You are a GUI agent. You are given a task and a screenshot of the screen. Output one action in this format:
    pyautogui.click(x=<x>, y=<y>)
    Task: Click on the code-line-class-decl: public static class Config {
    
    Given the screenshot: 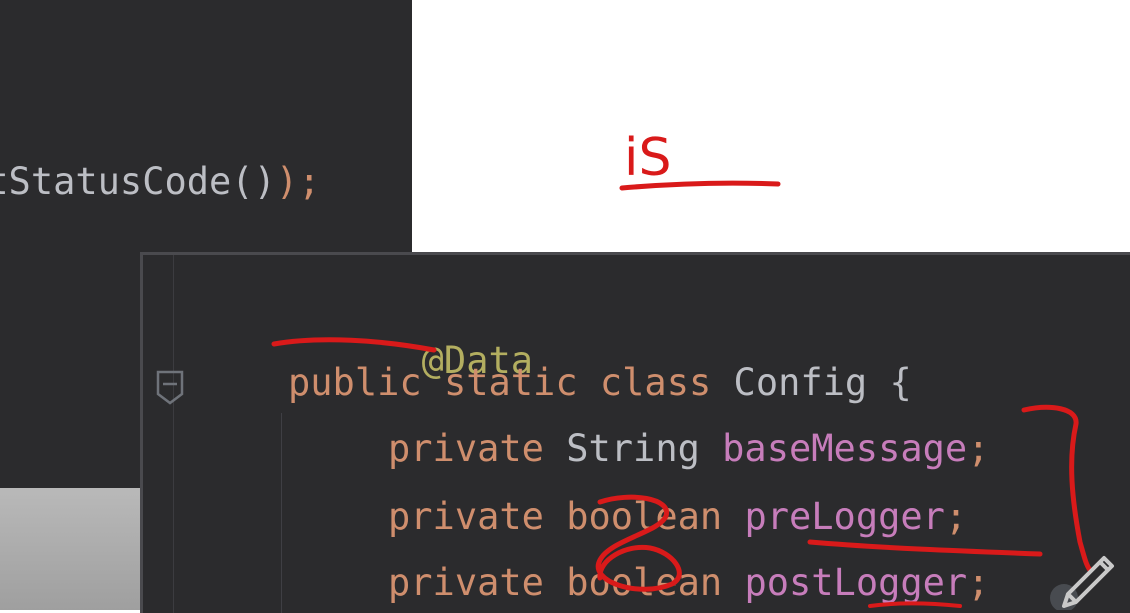 What is the action you would take?
    pyautogui.click(x=600, y=383)
    